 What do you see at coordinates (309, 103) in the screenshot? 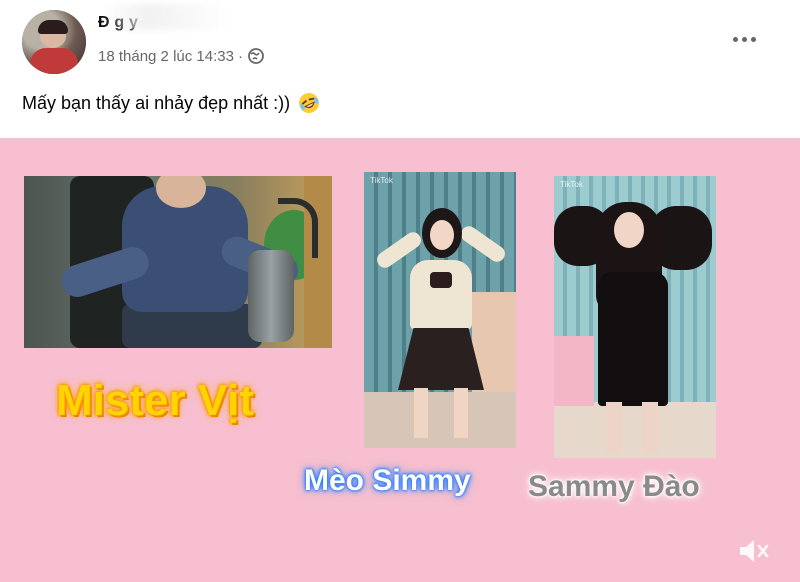
I see `rofl-emoji-icon` at bounding box center [309, 103].